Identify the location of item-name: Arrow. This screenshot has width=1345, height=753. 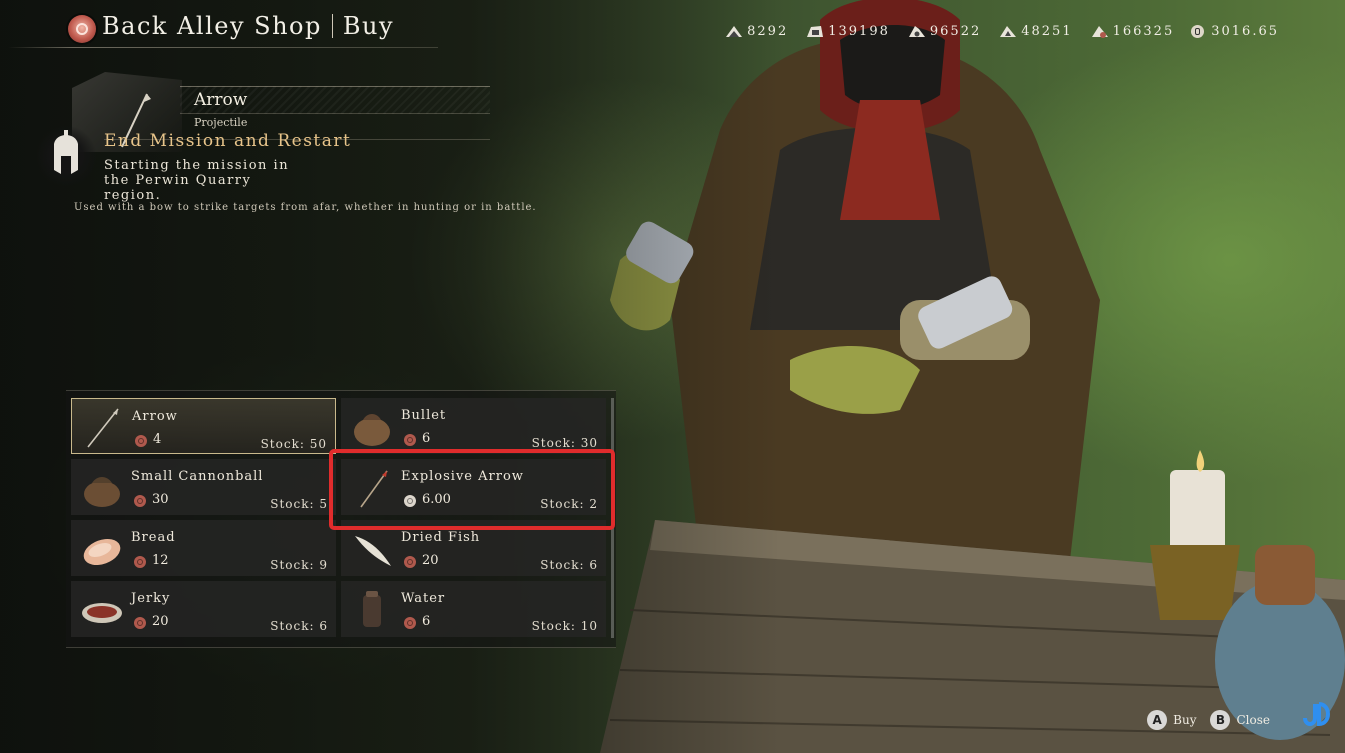
(221, 100).